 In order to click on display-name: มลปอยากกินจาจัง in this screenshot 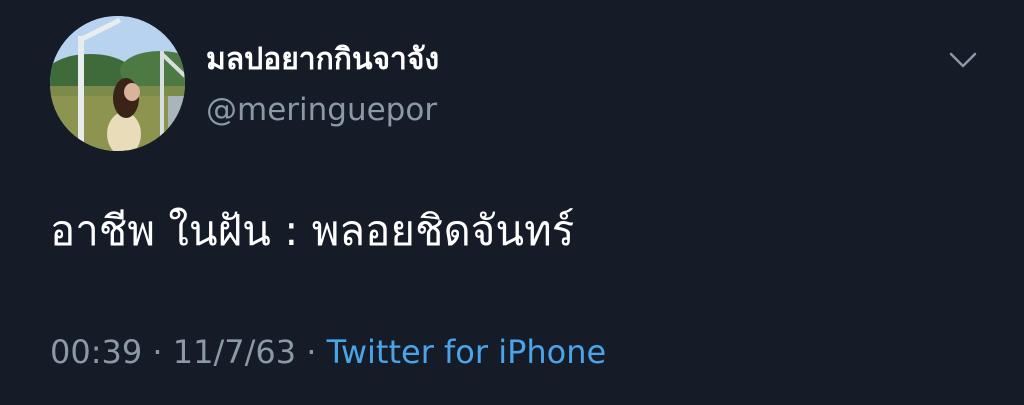, I will do `click(322, 60)`.